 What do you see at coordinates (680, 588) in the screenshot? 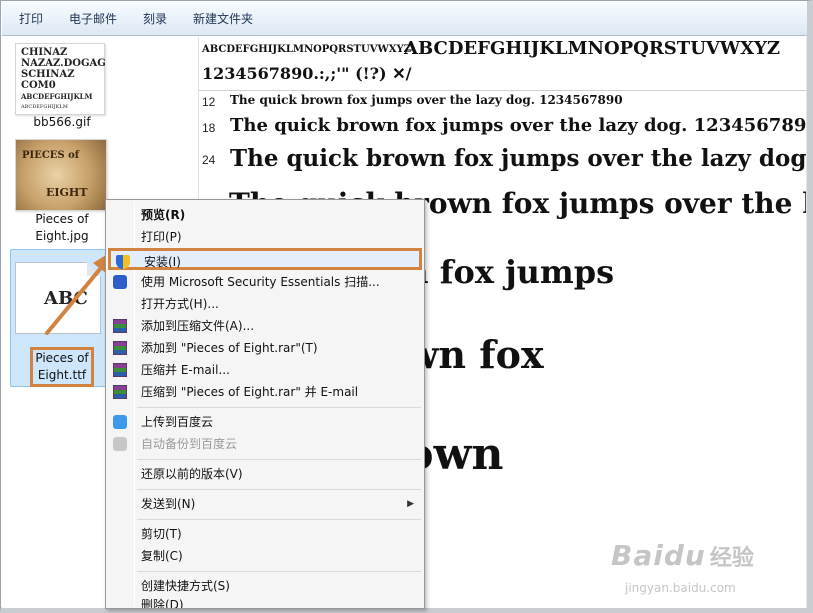
I see `watermark-url: jingyan.baidu.com` at bounding box center [680, 588].